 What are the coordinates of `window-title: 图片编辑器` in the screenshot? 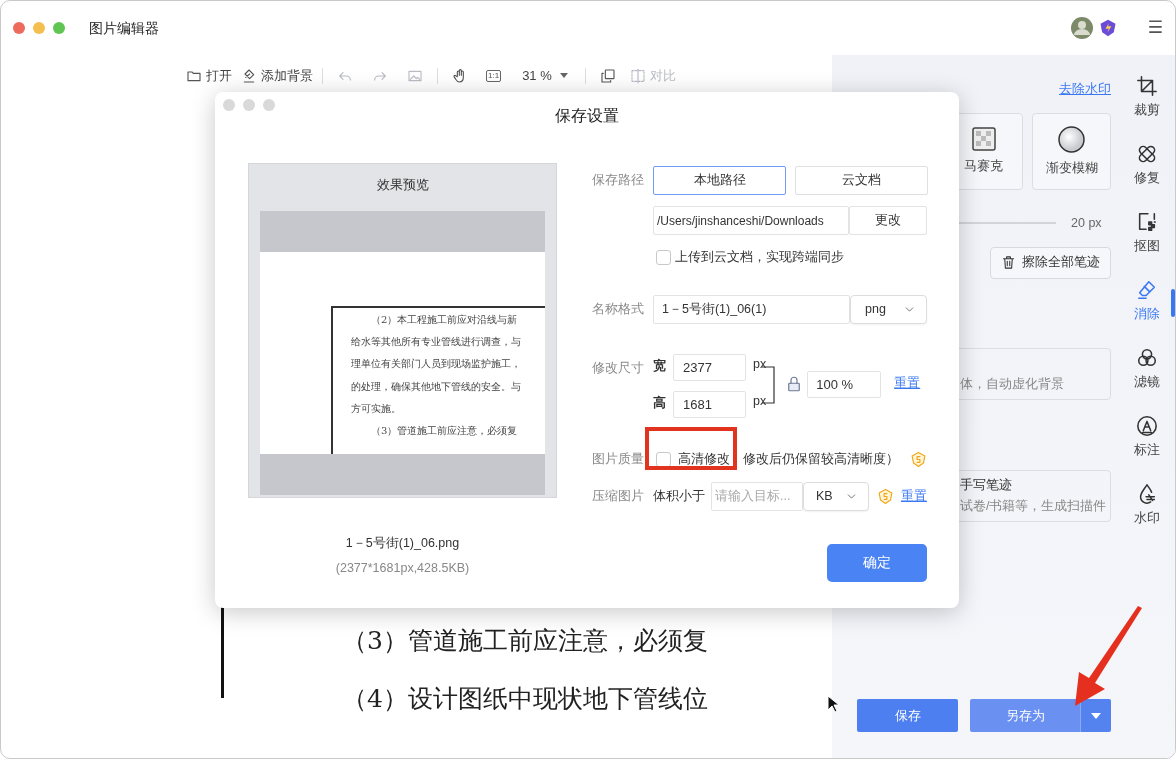 It's located at (124, 28).